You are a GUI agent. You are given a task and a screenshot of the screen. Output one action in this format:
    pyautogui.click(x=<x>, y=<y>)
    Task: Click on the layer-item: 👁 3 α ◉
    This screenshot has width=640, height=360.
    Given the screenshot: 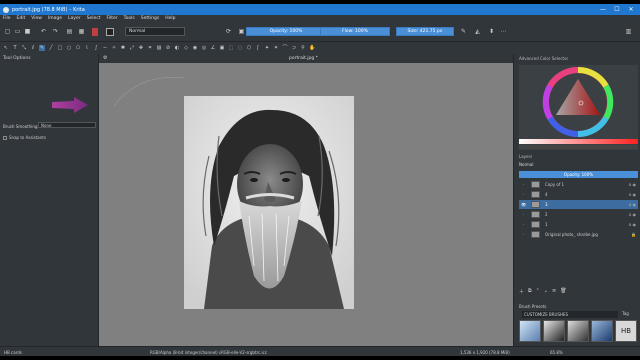 What is the action you would take?
    pyautogui.click(x=578, y=204)
    